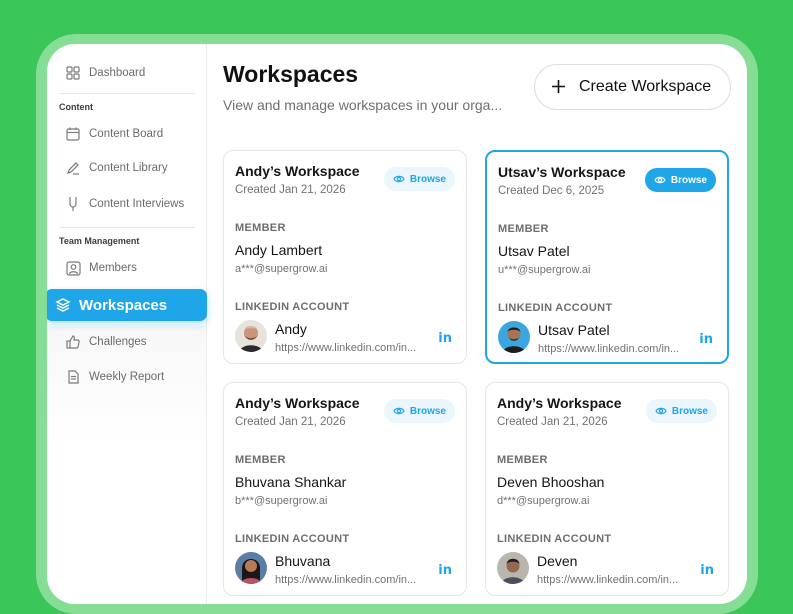 This screenshot has width=793, height=614. Describe the element at coordinates (551, 191) in the screenshot. I see `workspace-created-date: Created Dec 6, 2025` at that location.